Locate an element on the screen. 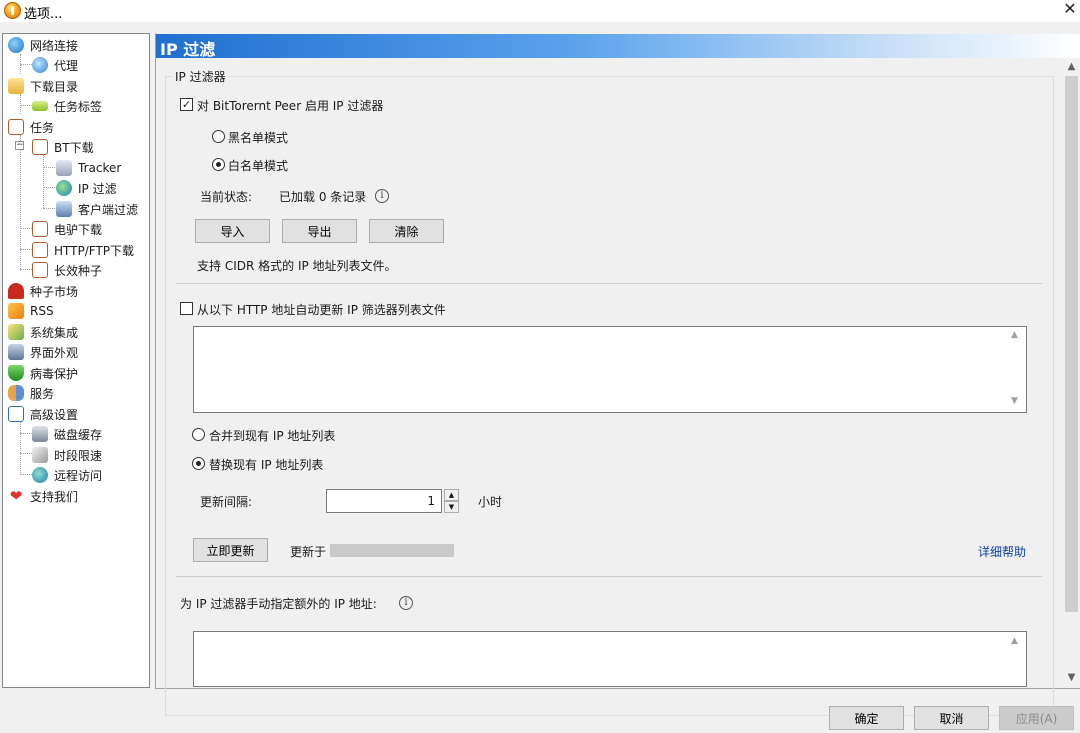  sidebar-item-label: Tracker is located at coordinates (100, 168).